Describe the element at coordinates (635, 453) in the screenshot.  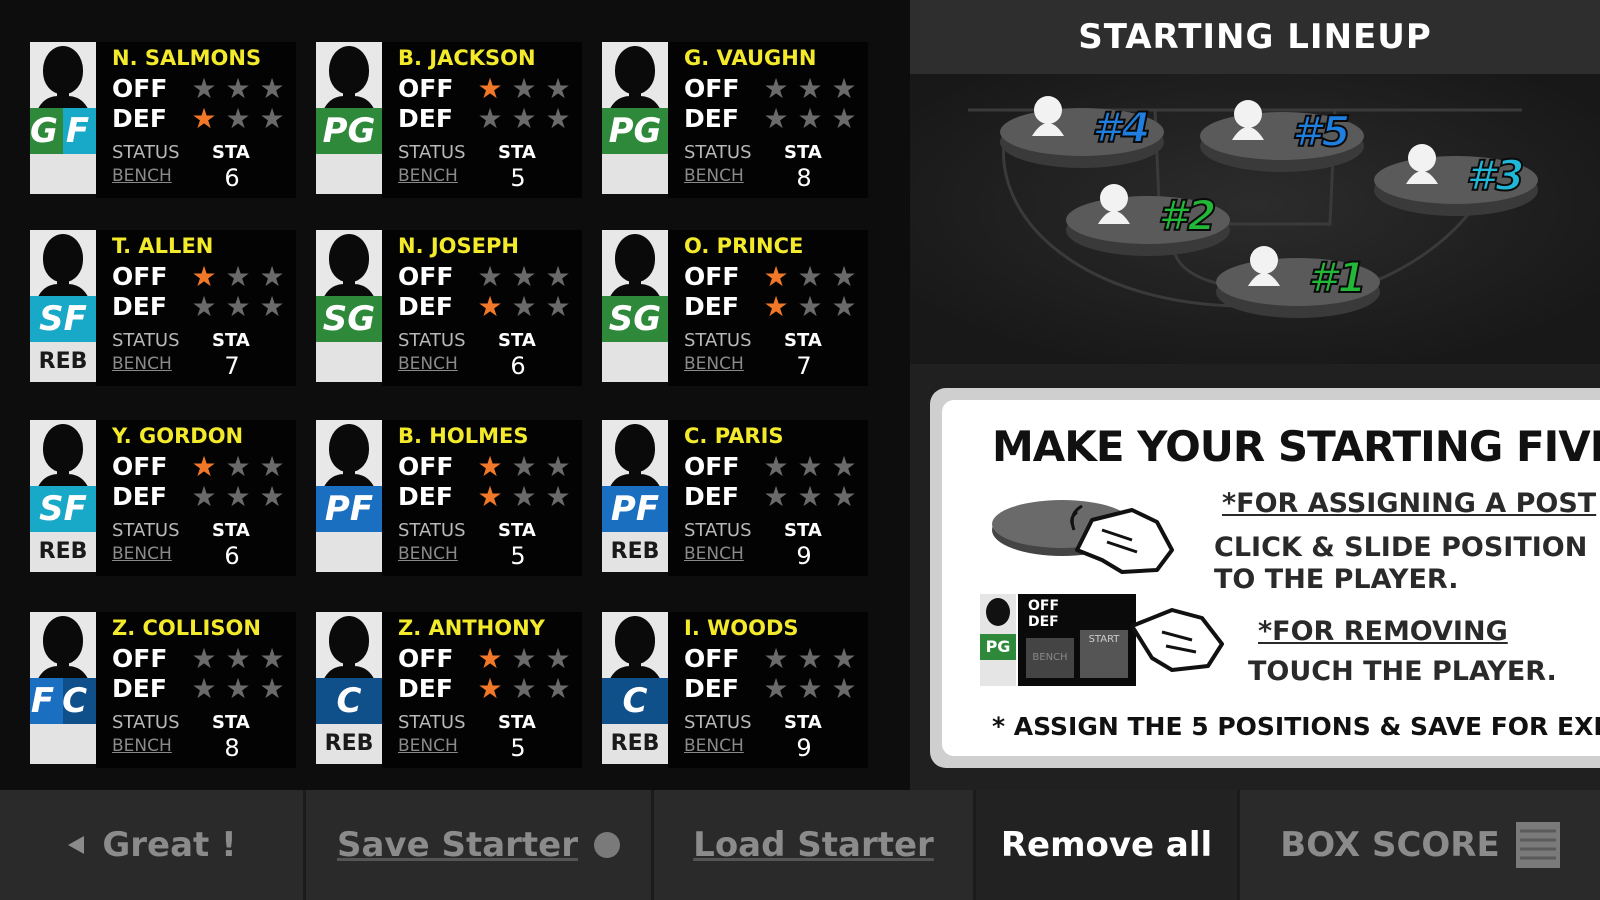
I see `player-silhouette-icon` at that location.